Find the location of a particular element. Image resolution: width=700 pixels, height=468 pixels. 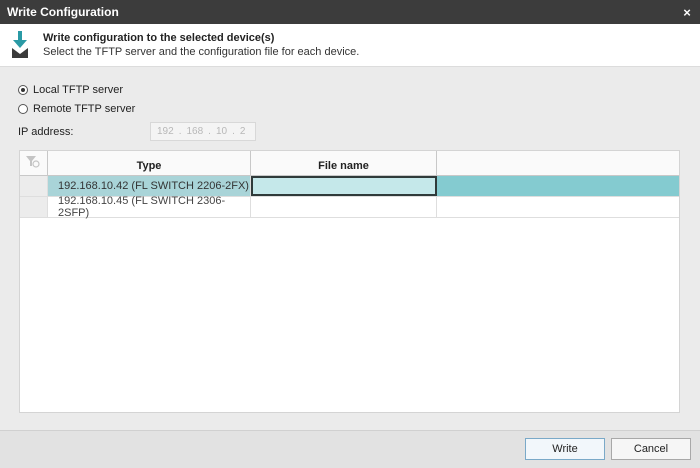

title-bar: Write Configuration × is located at coordinates (350, 12).